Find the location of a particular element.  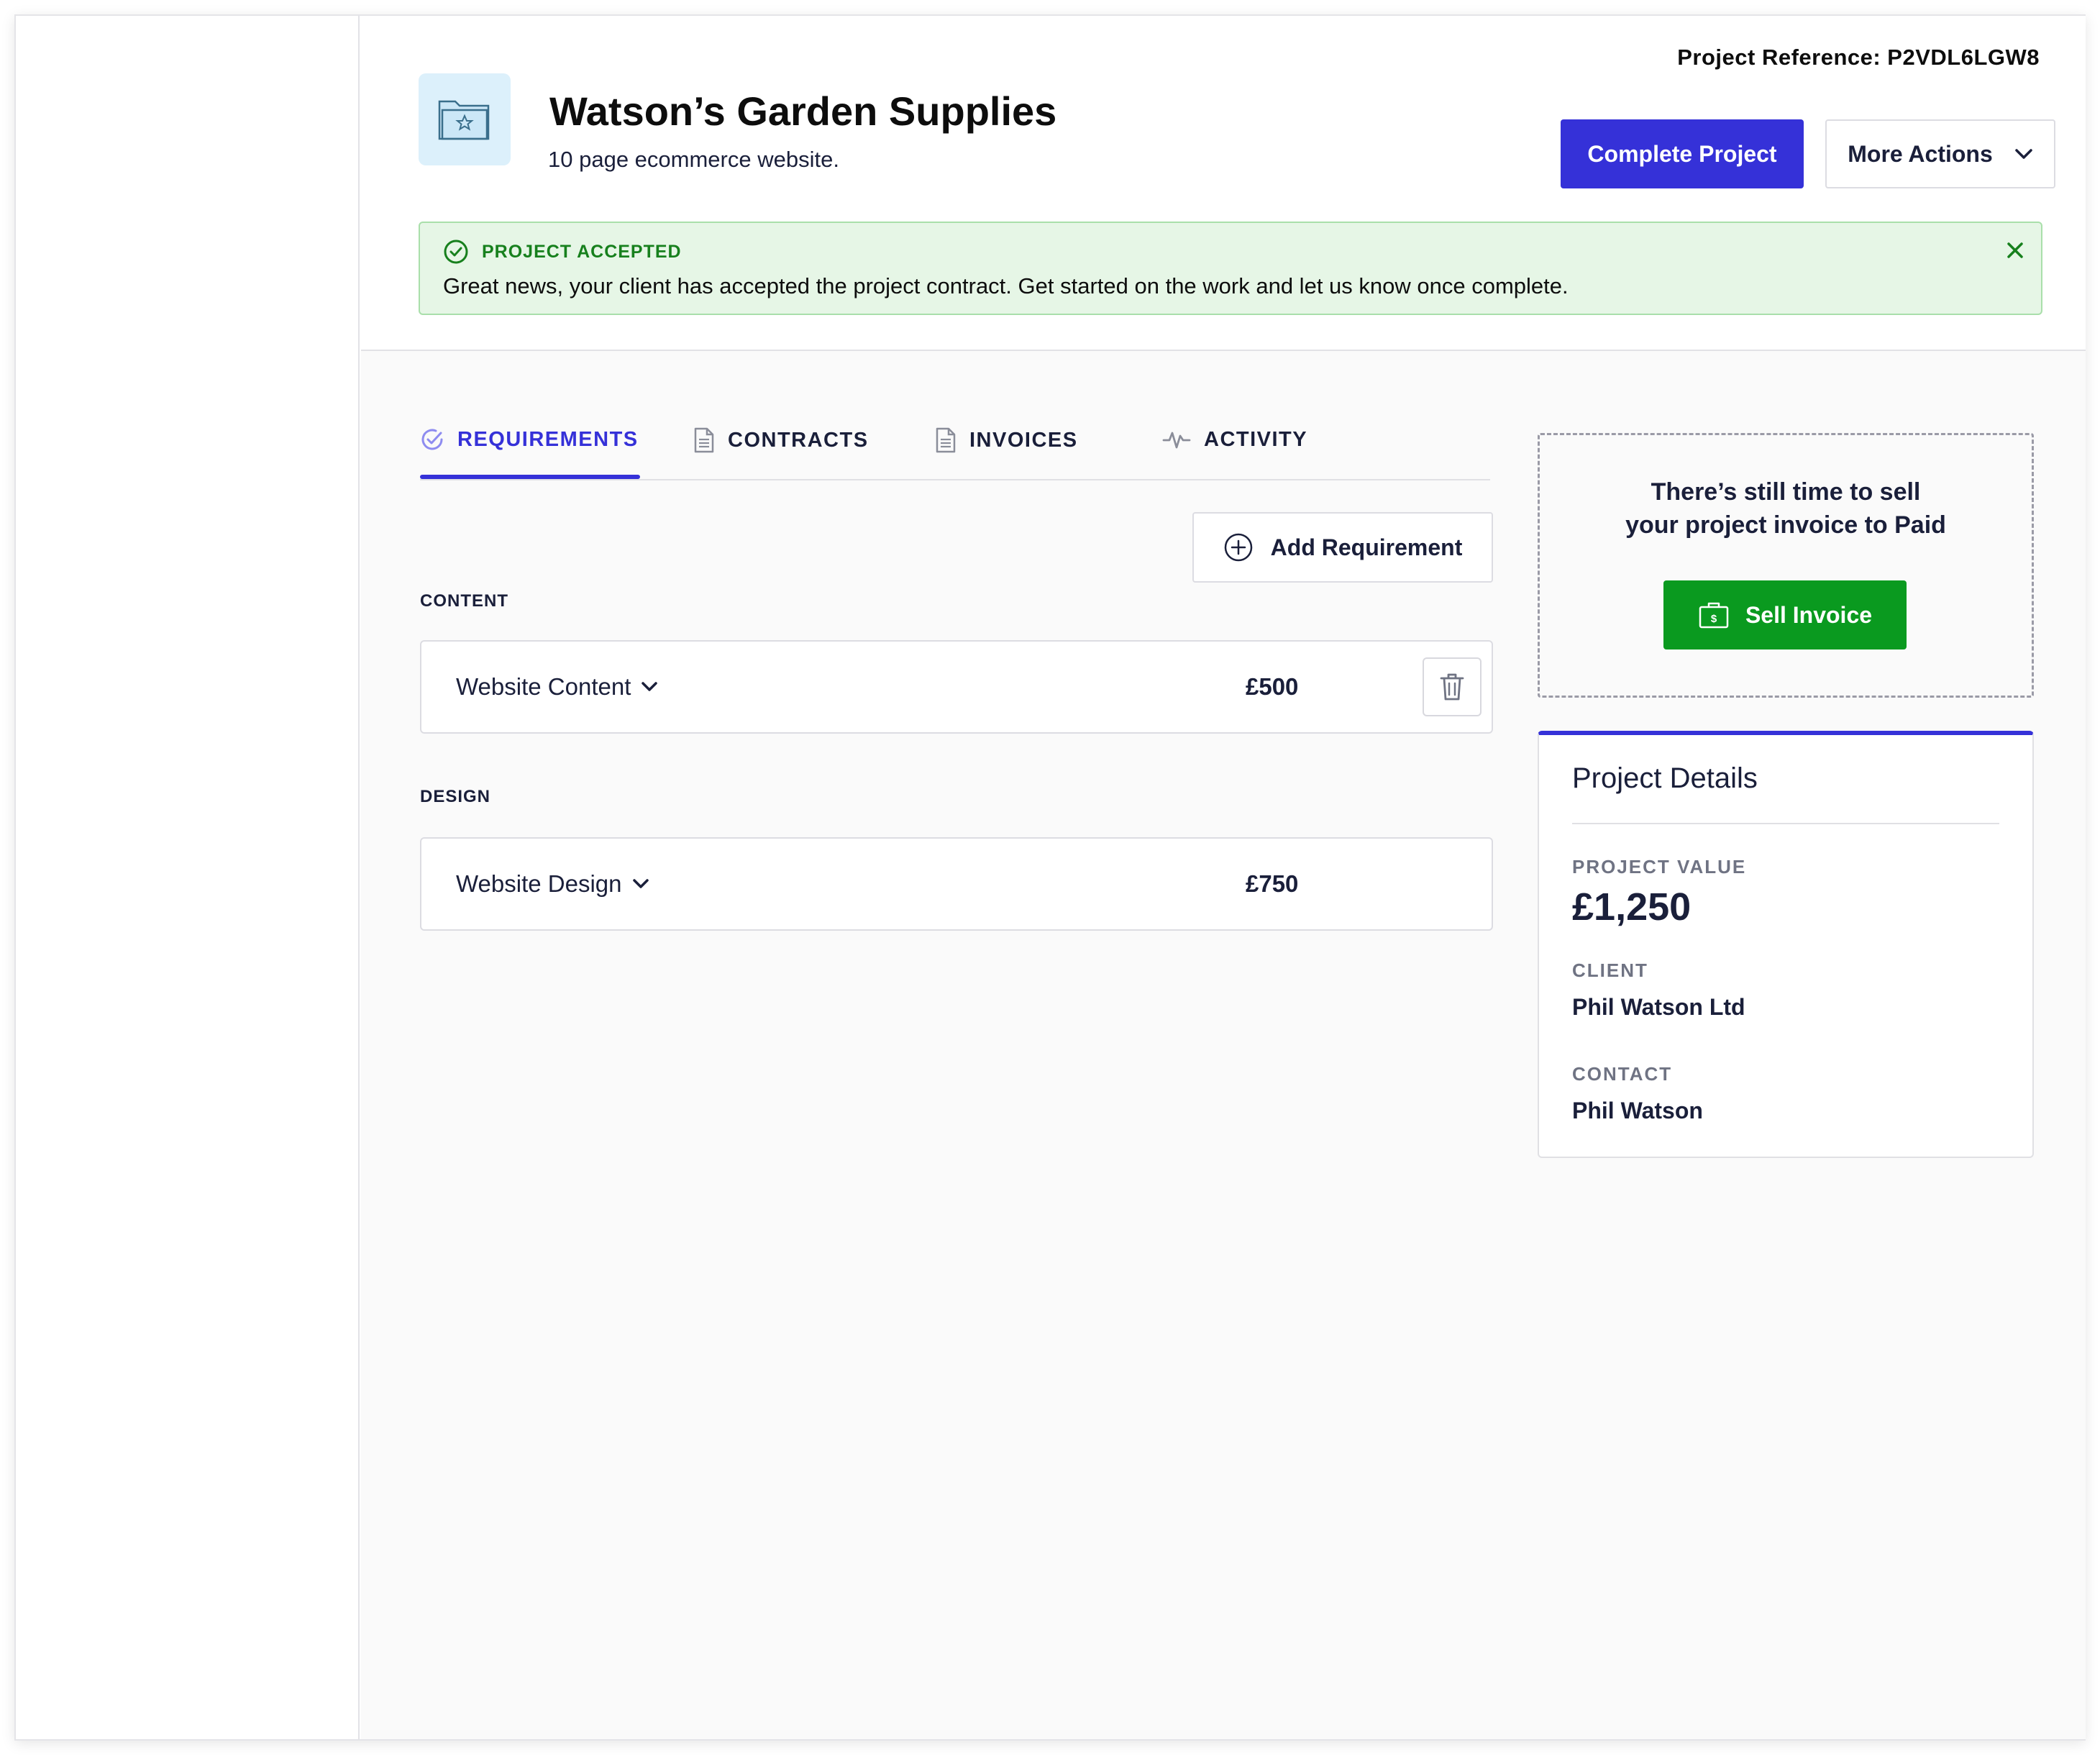

add-requirement-button: Add Requirement is located at coordinates (1342, 548).